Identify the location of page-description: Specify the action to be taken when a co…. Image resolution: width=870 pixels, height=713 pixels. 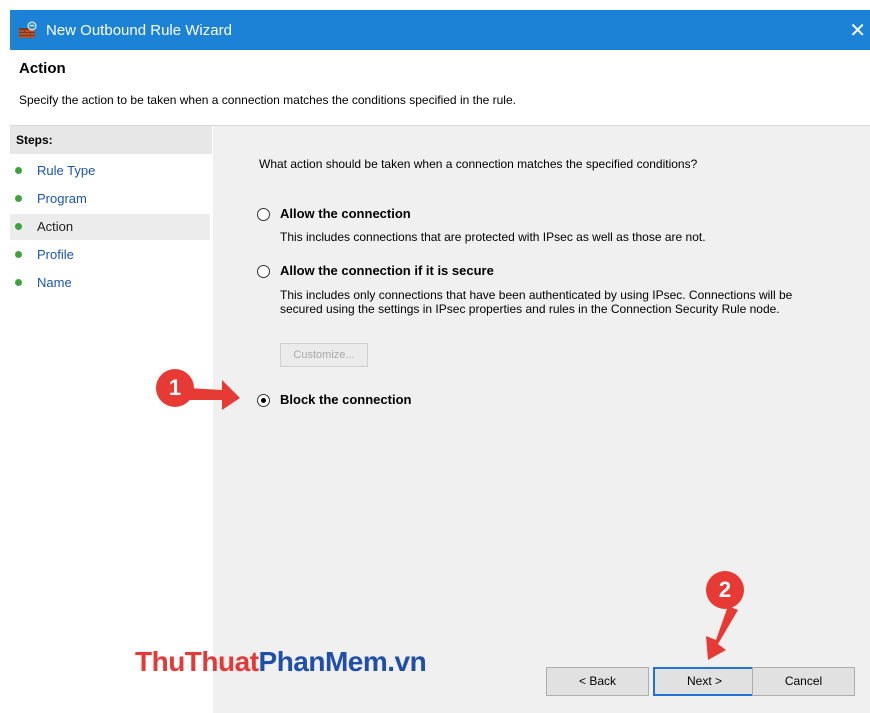
(267, 100).